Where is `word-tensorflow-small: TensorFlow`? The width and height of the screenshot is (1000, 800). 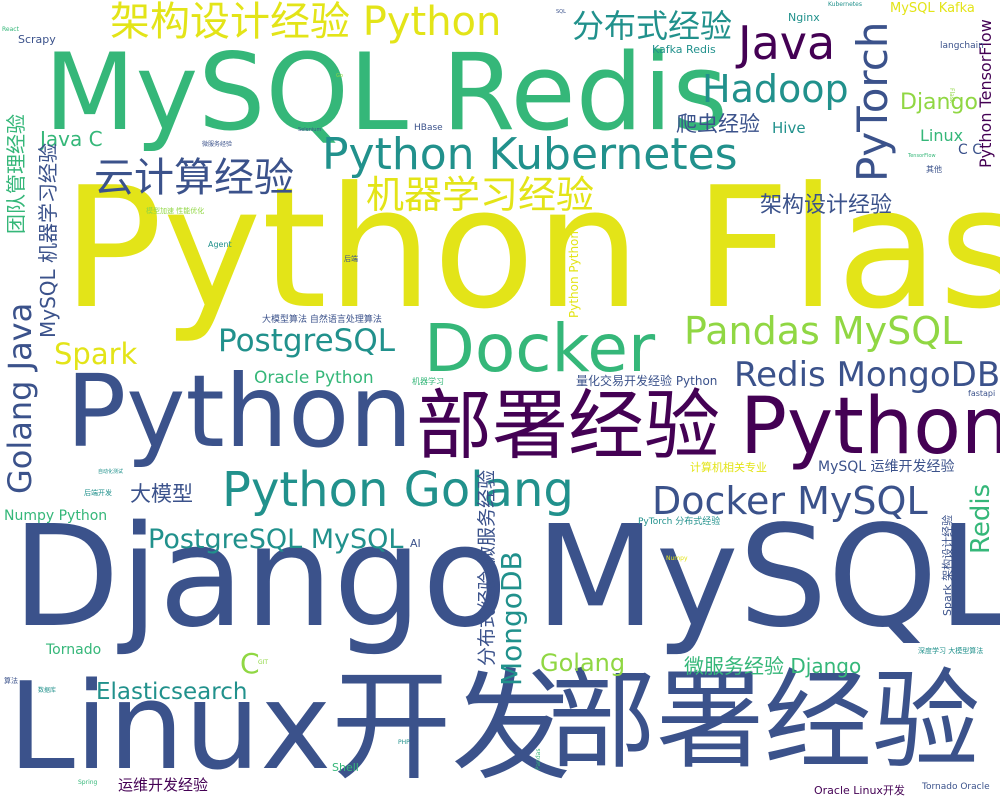 word-tensorflow-small: TensorFlow is located at coordinates (922, 156).